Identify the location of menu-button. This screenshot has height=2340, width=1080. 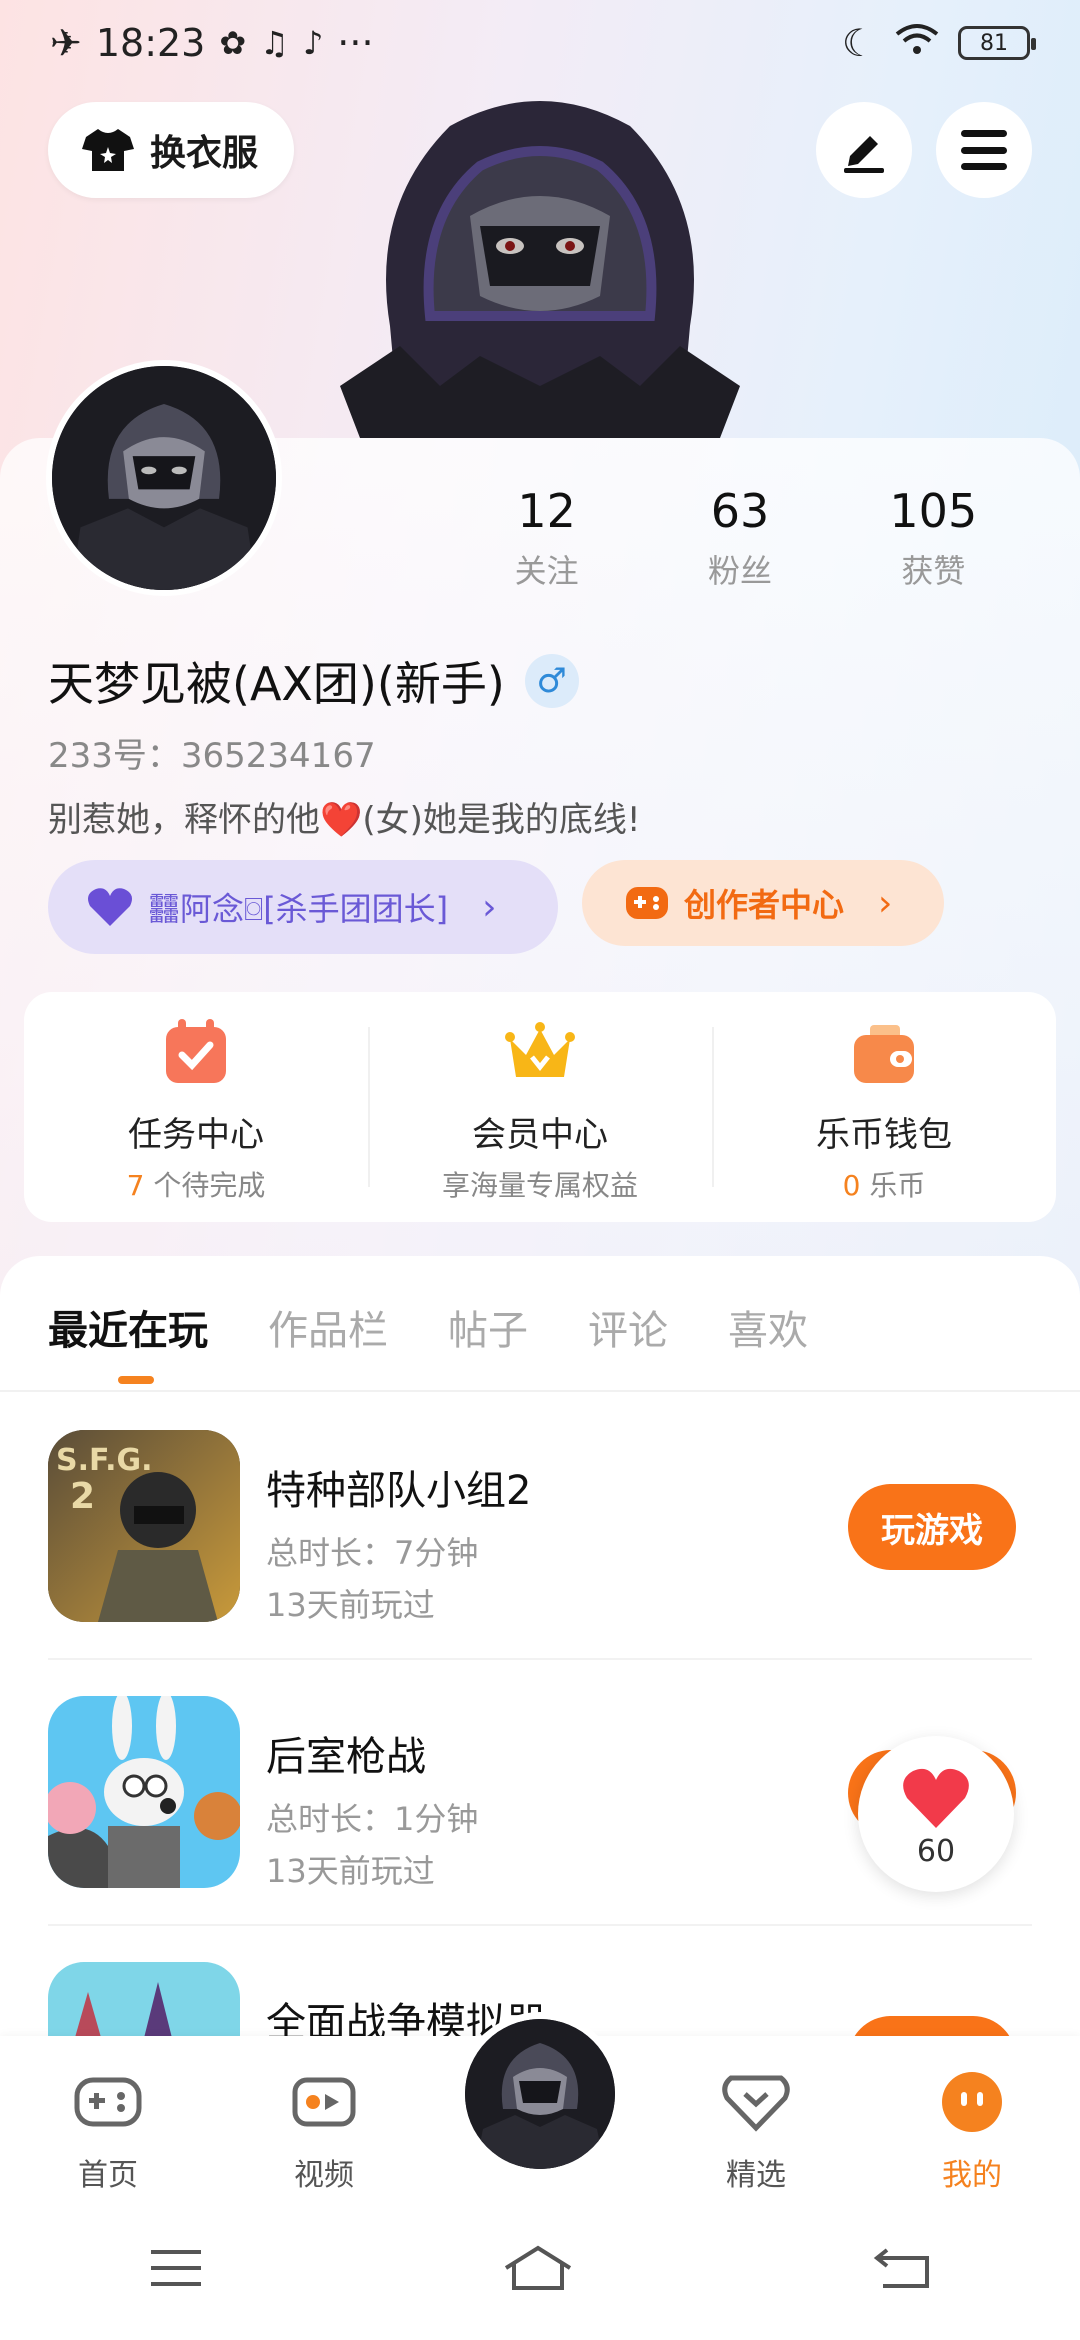
(984, 150).